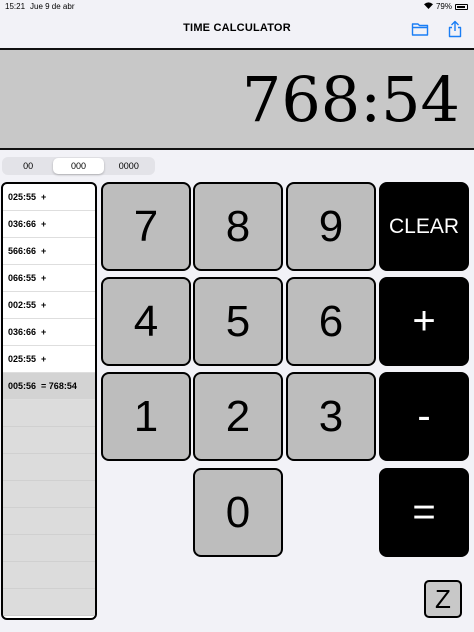 Image resolution: width=474 pixels, height=632 pixels. I want to click on key-1: 1, so click(146, 416).